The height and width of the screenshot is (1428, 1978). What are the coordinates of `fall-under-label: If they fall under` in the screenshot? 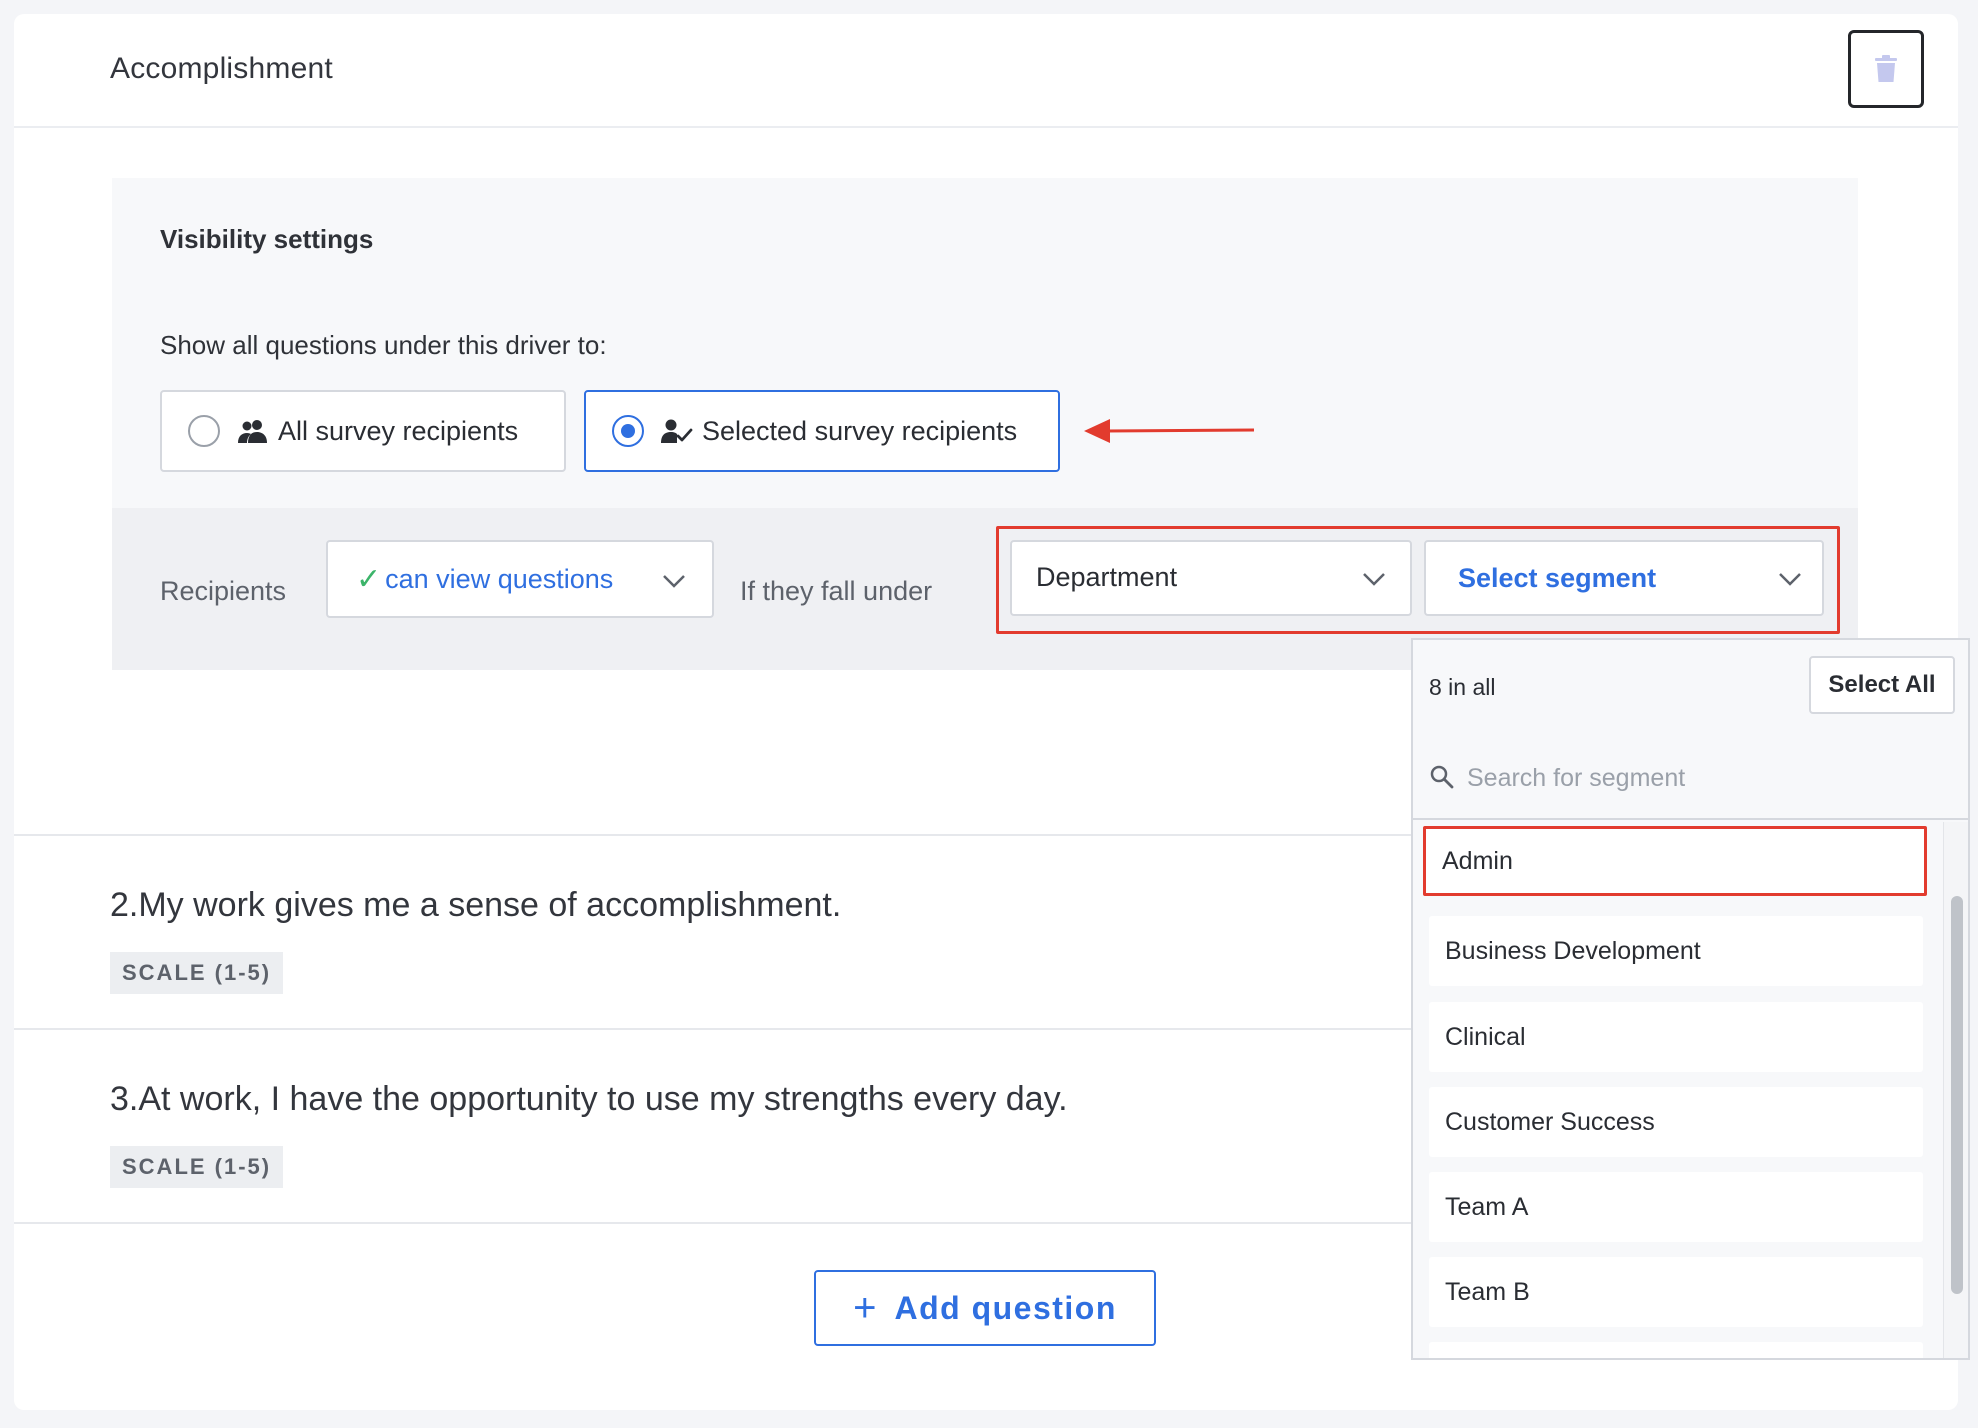 It's located at (836, 591).